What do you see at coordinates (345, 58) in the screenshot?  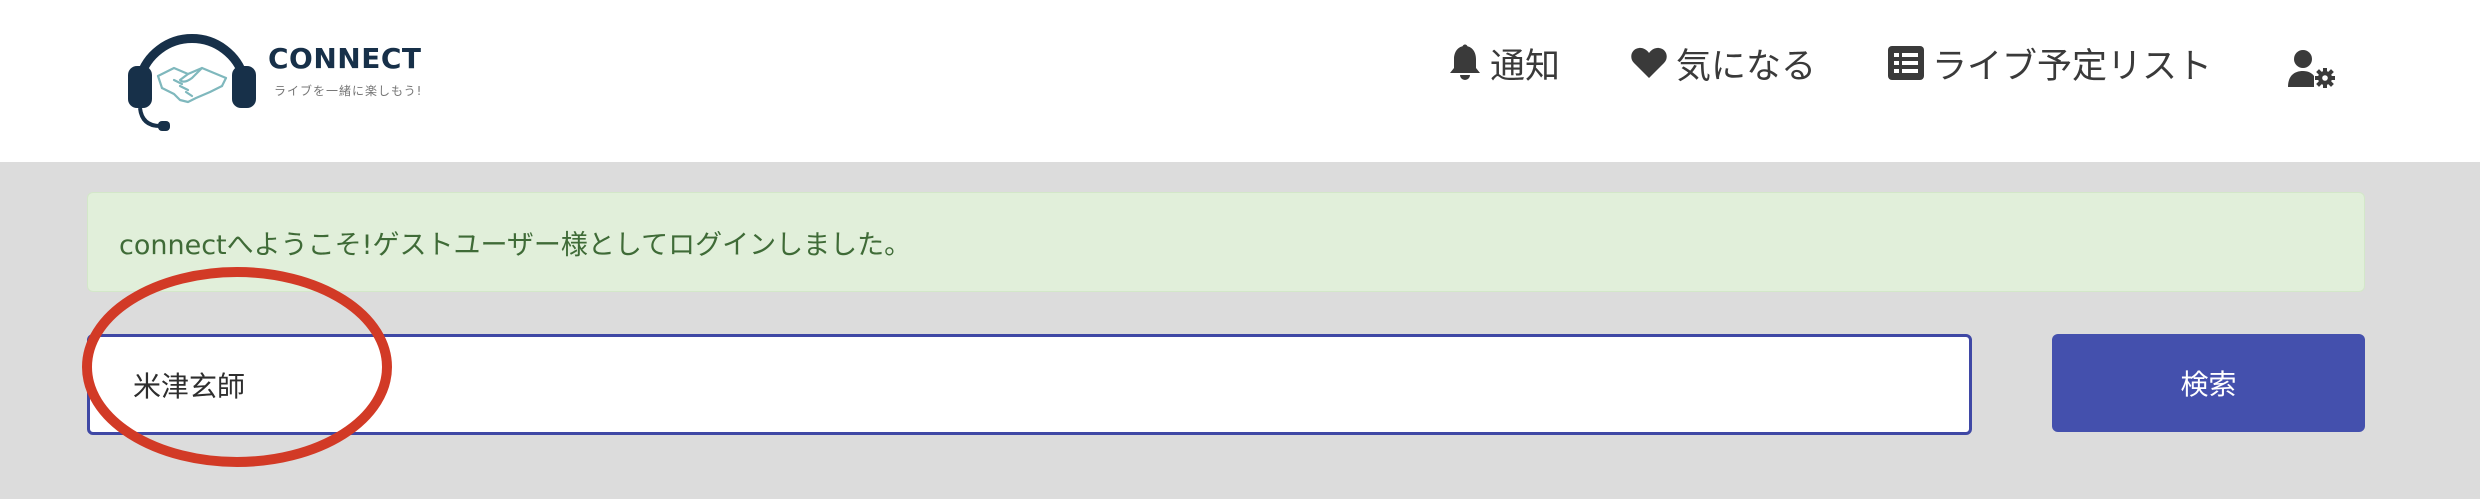 I see `brand-title: CONNECT` at bounding box center [345, 58].